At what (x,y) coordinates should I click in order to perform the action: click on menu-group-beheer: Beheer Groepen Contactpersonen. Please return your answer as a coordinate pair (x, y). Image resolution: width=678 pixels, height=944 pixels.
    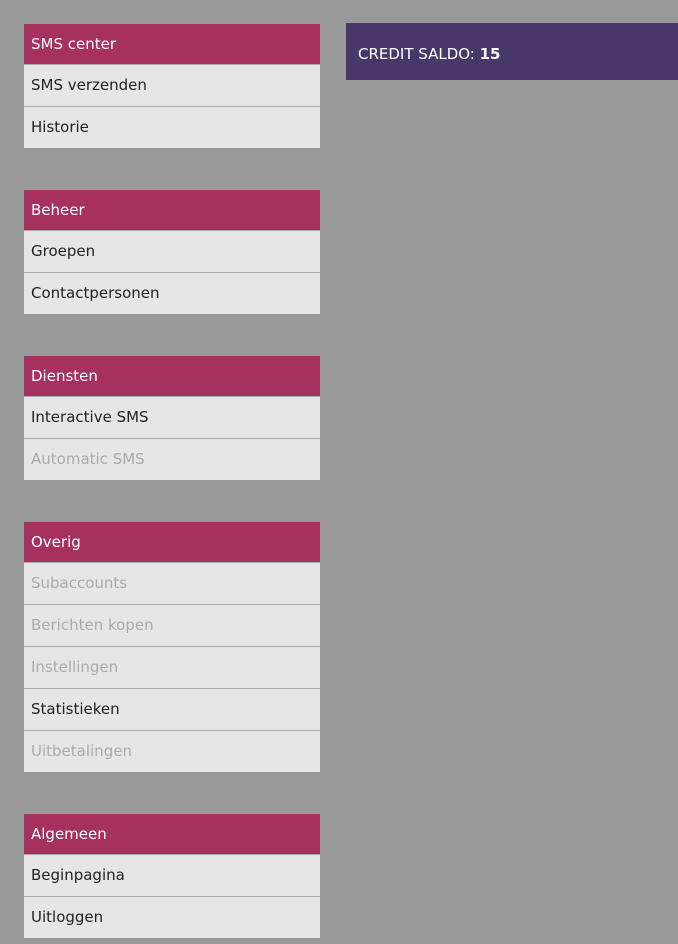
    Looking at the image, I should click on (172, 252).